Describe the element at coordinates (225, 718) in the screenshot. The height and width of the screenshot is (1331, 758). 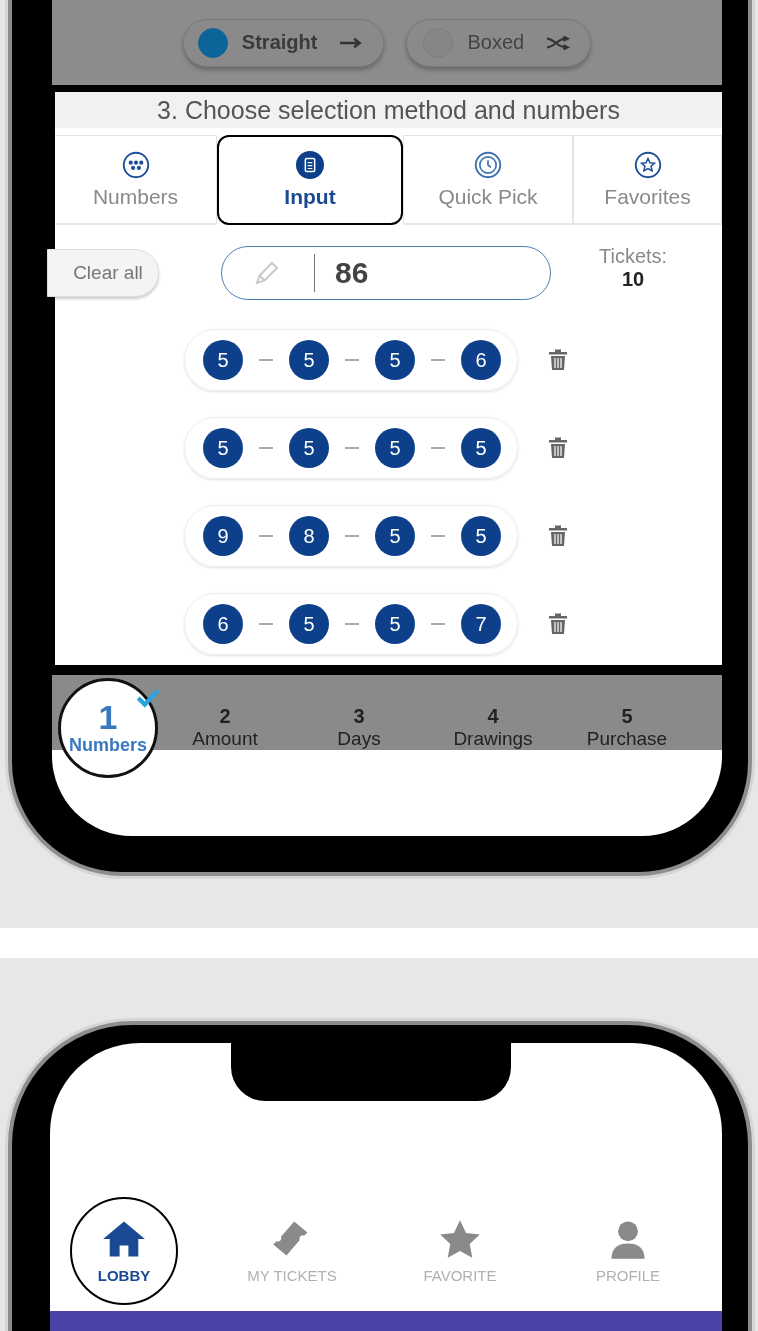
I see `step-tab: 2 Amount` at that location.